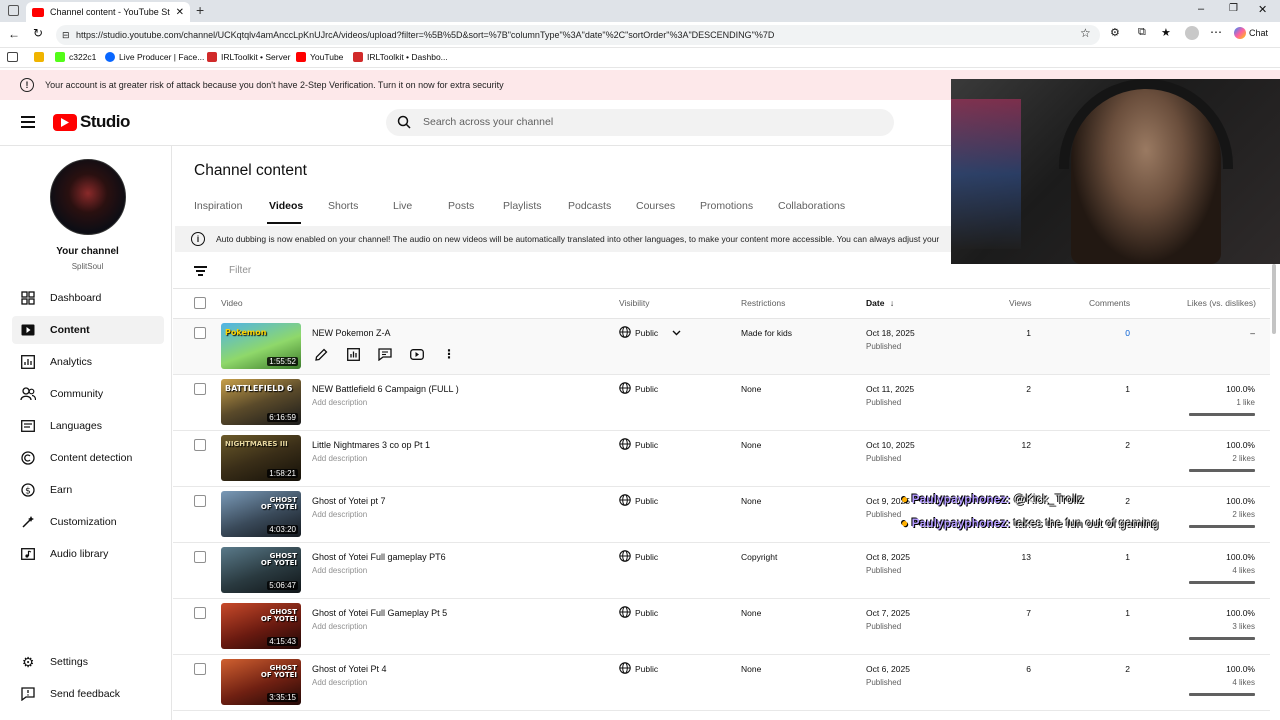 Image resolution: width=1280 pixels, height=720 pixels. I want to click on restrictions-value: Copyright, so click(759, 557).